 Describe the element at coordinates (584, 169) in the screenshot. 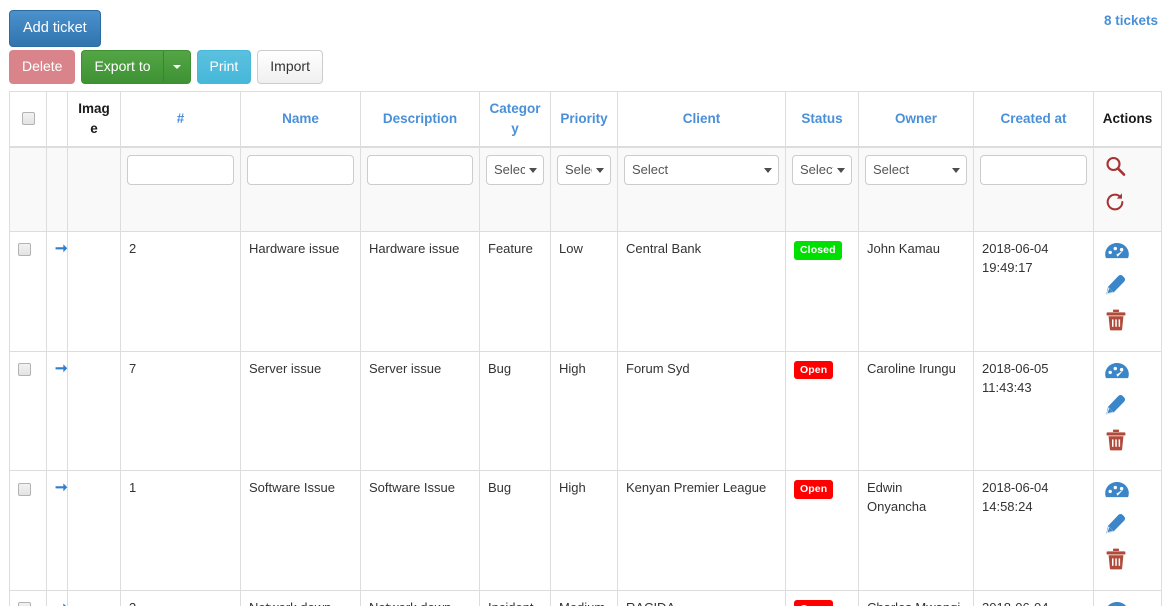

I see `filter-priority-select: Select` at that location.